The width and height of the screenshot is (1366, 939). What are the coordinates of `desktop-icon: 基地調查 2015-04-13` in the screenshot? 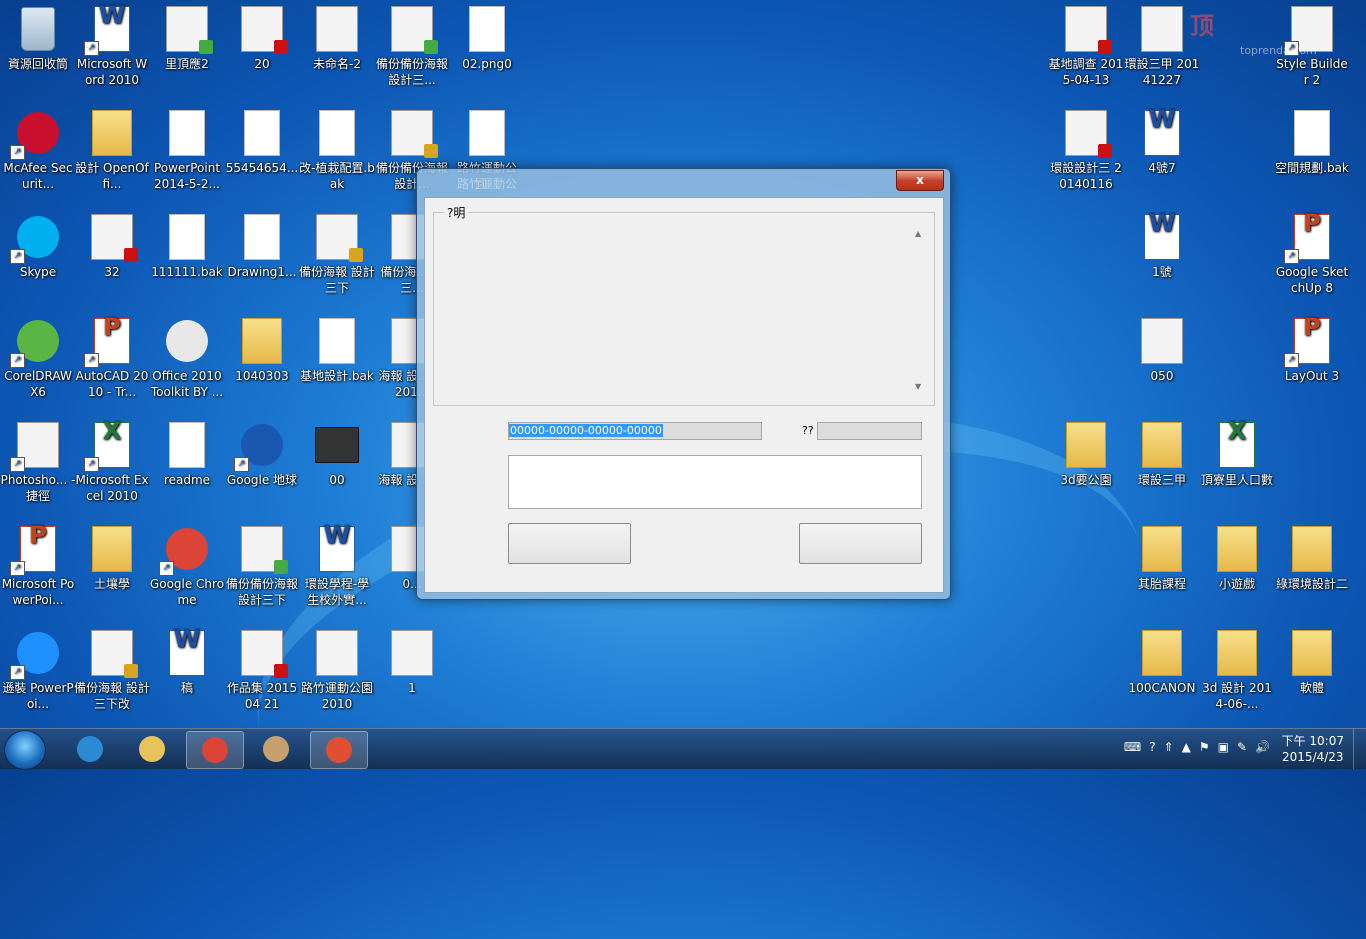 It's located at (1086, 44).